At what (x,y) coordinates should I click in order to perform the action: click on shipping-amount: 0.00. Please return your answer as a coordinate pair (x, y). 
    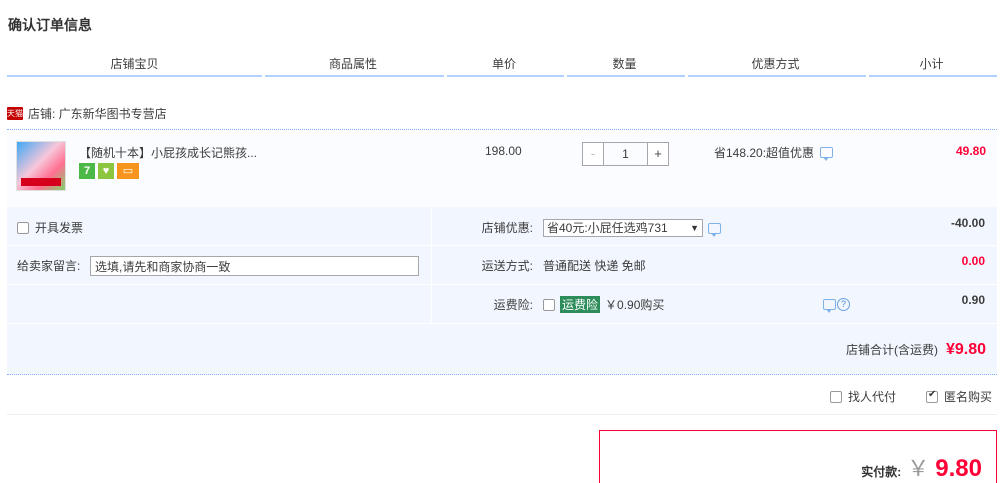
    Looking at the image, I should click on (973, 261).